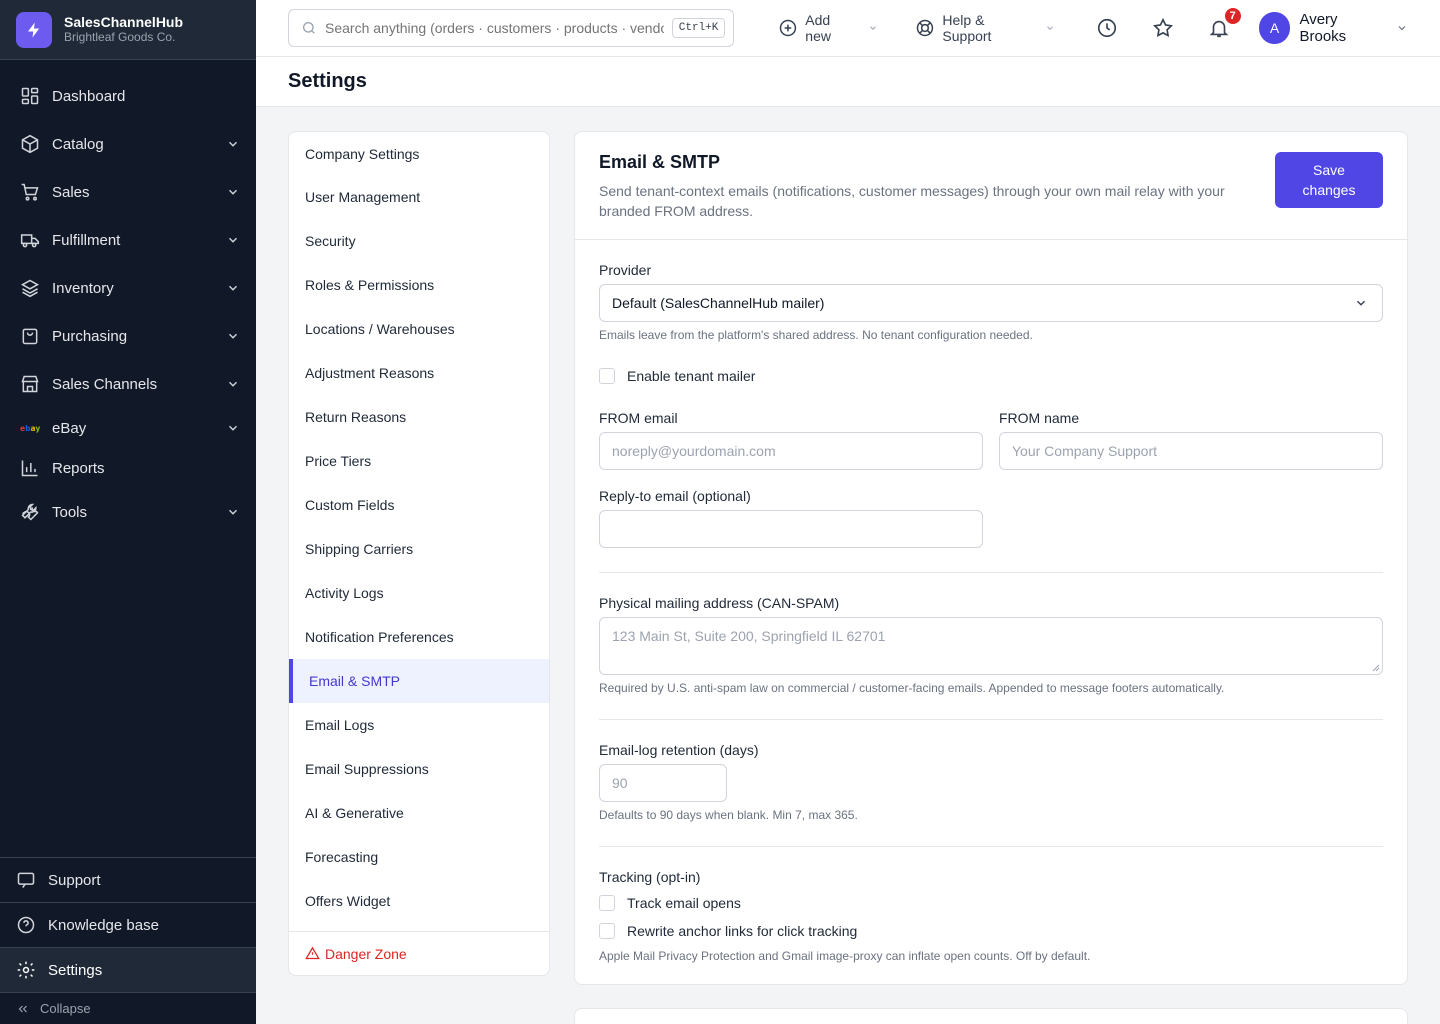  Describe the element at coordinates (419, 681) in the screenshot. I see `settings-nav-item-active: Email & SMTP` at that location.